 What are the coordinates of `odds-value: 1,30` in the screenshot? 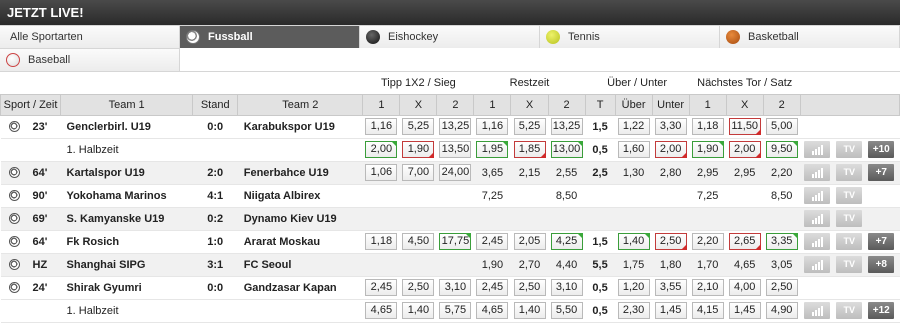 It's located at (633, 172).